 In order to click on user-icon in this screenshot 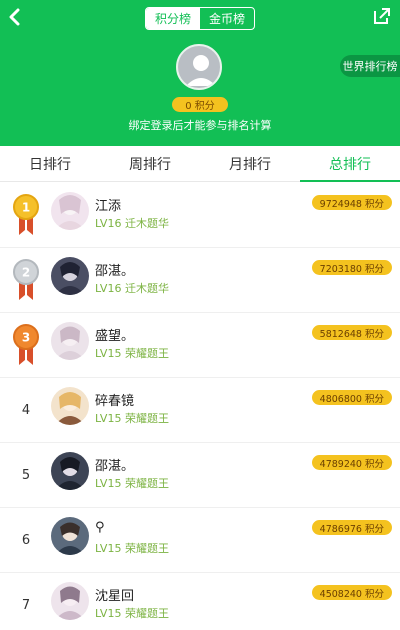, I will do `click(201, 70)`.